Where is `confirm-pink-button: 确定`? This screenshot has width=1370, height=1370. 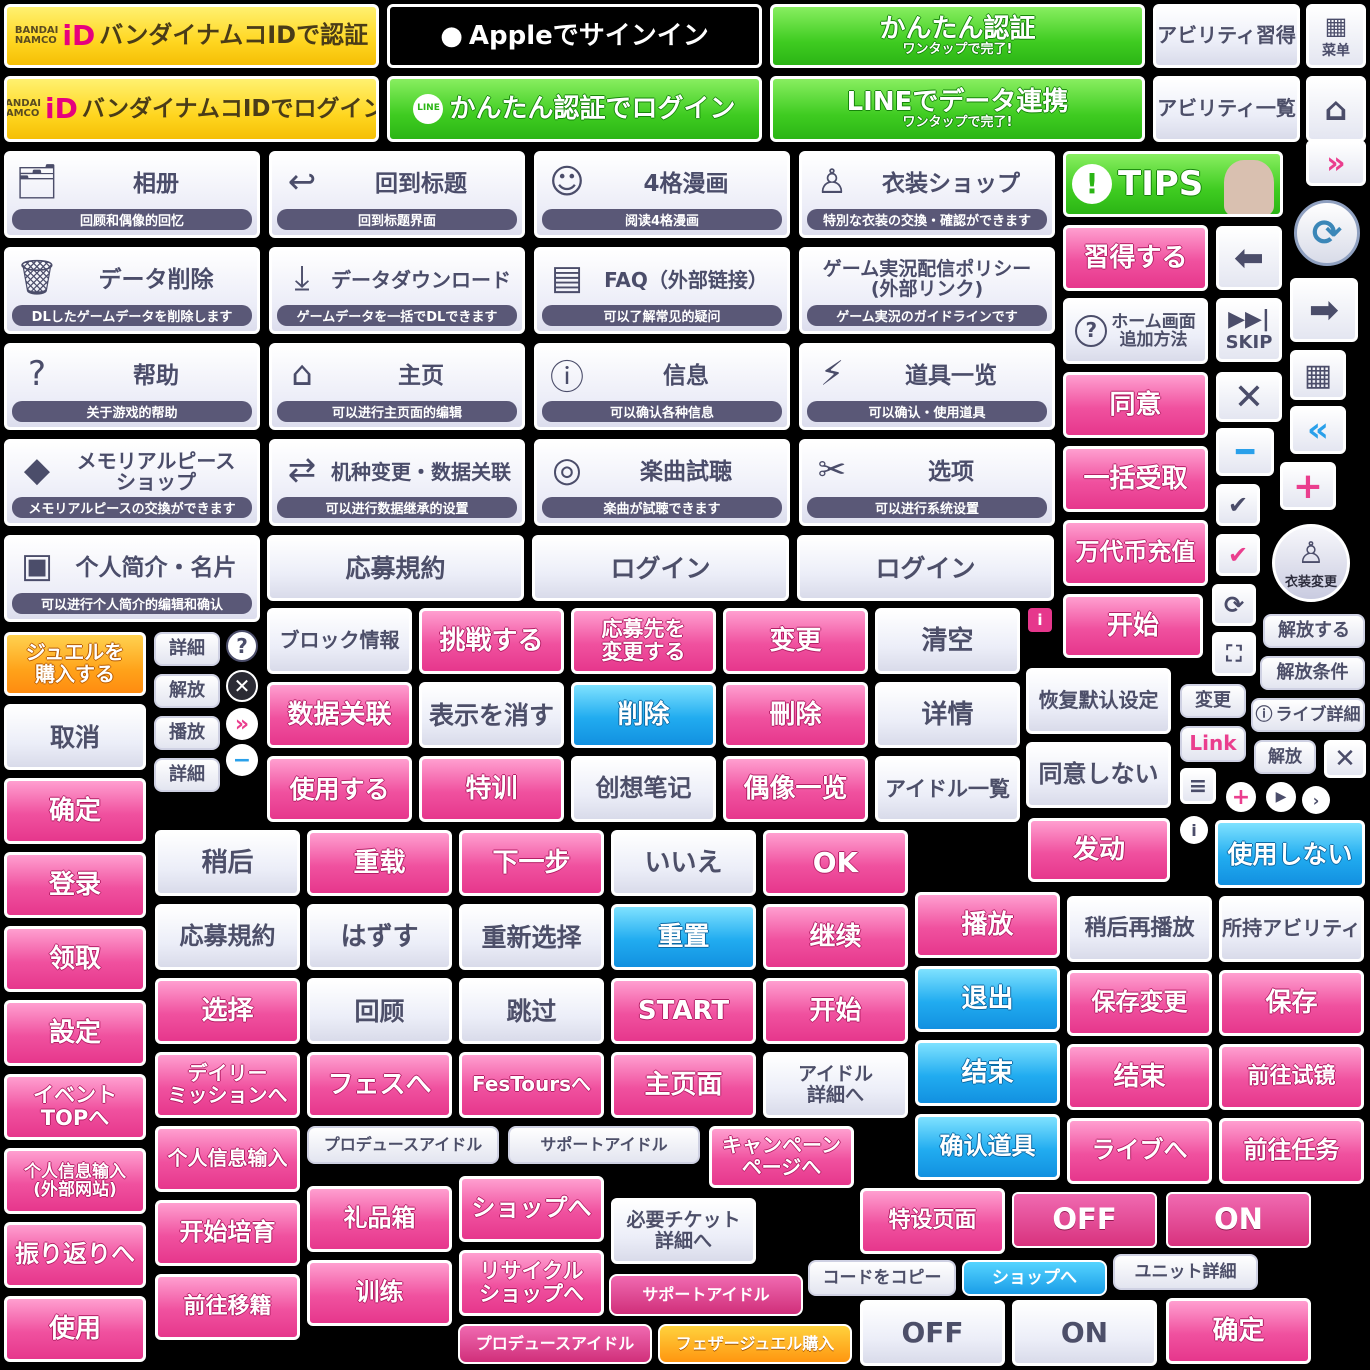 confirm-pink-button: 确定 is located at coordinates (1238, 1331).